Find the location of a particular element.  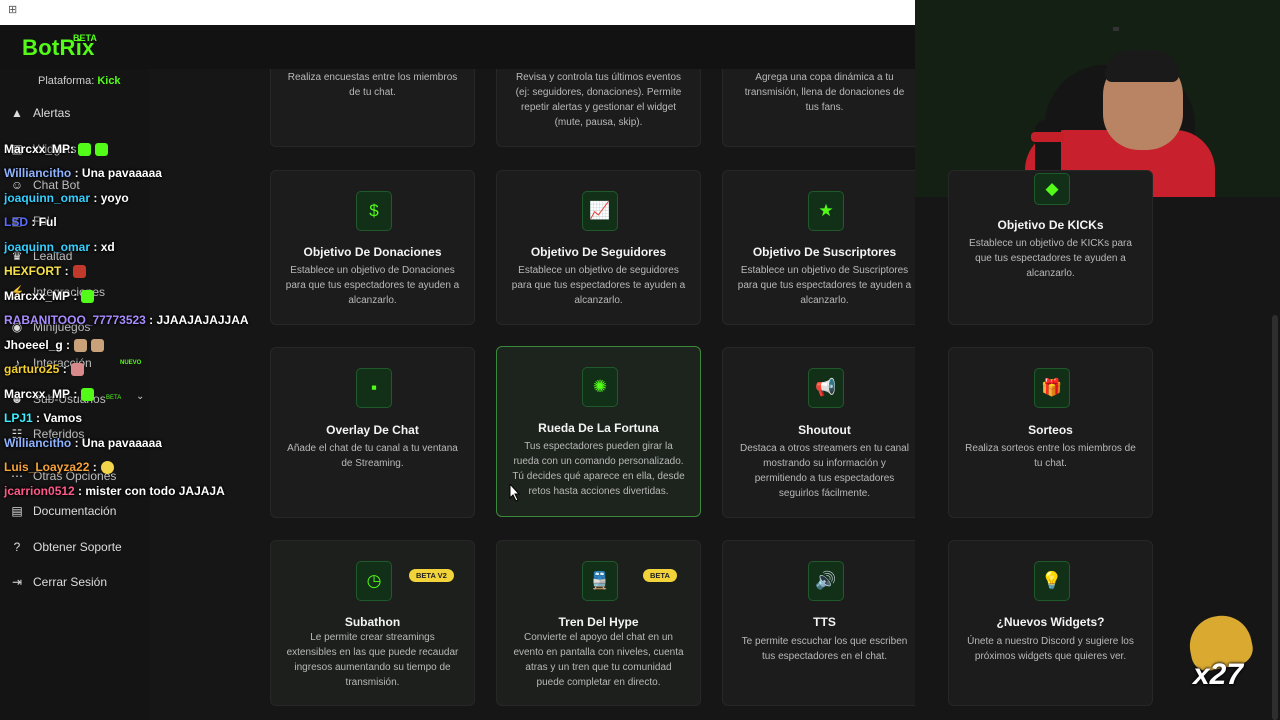

sidebar-item-otras-opciones: ⋯ Otras Opciones is located at coordinates (77, 476).